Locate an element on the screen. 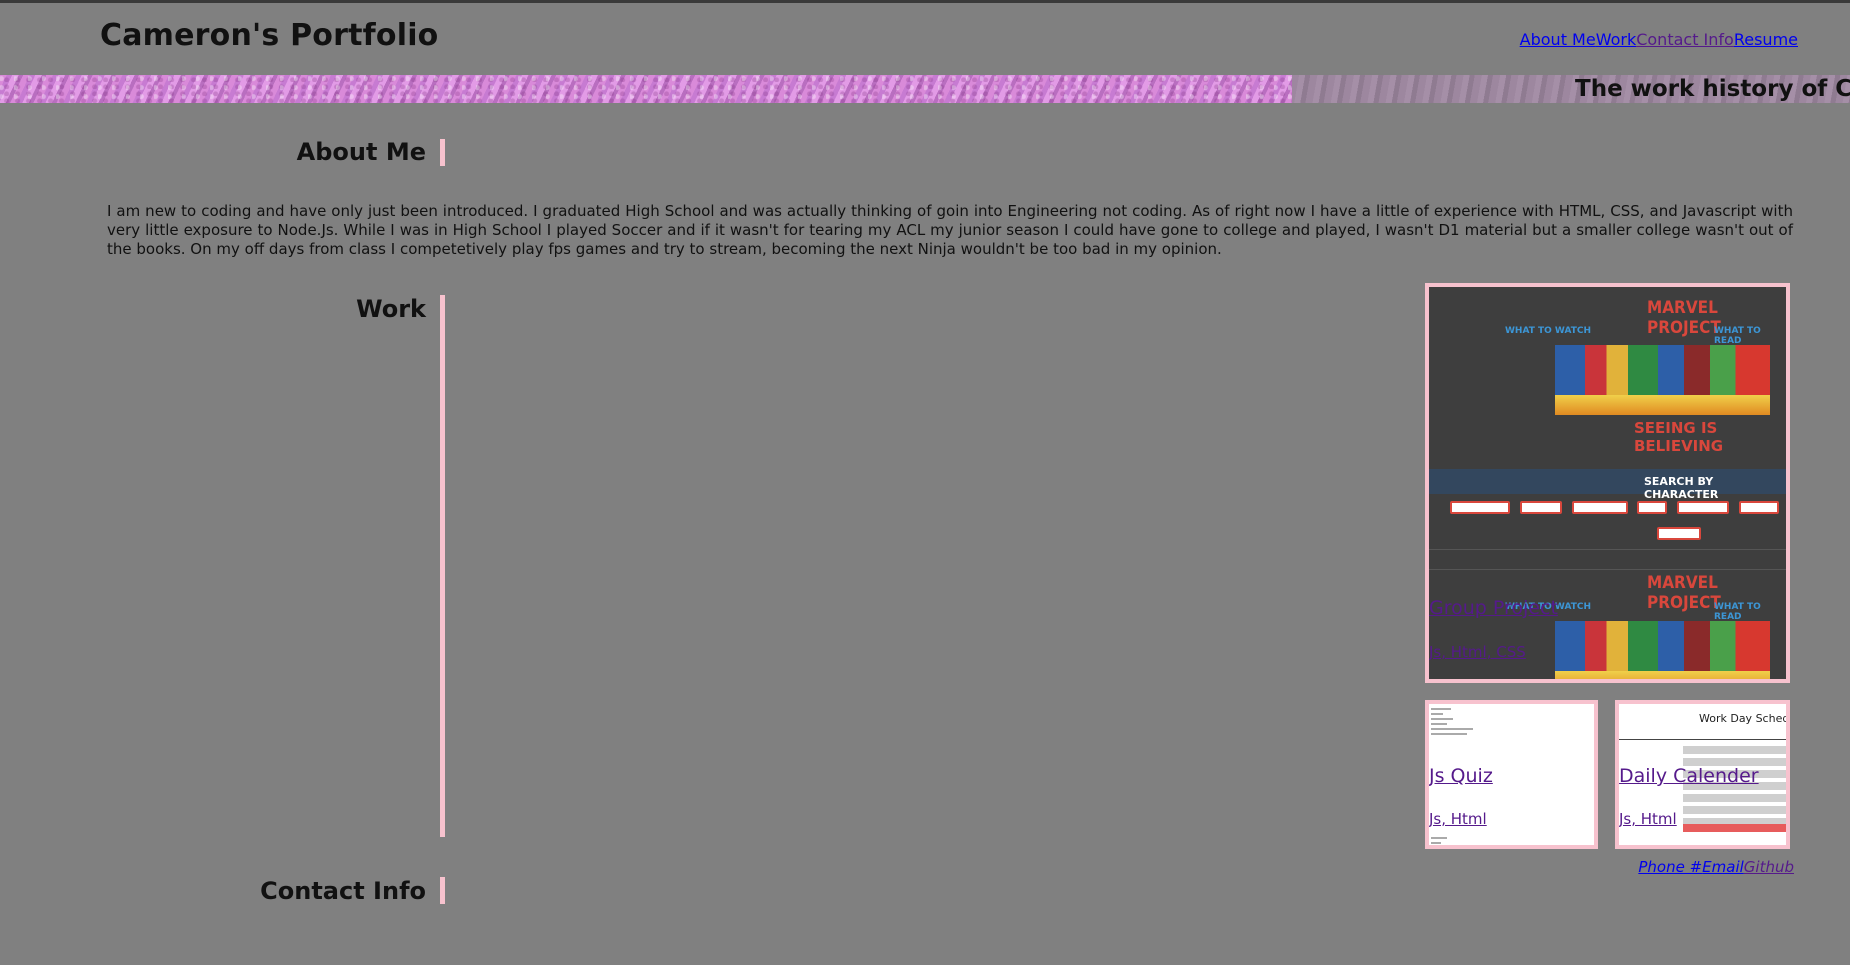 This screenshot has width=1850, height=965. work-divider is located at coordinates (442, 566).